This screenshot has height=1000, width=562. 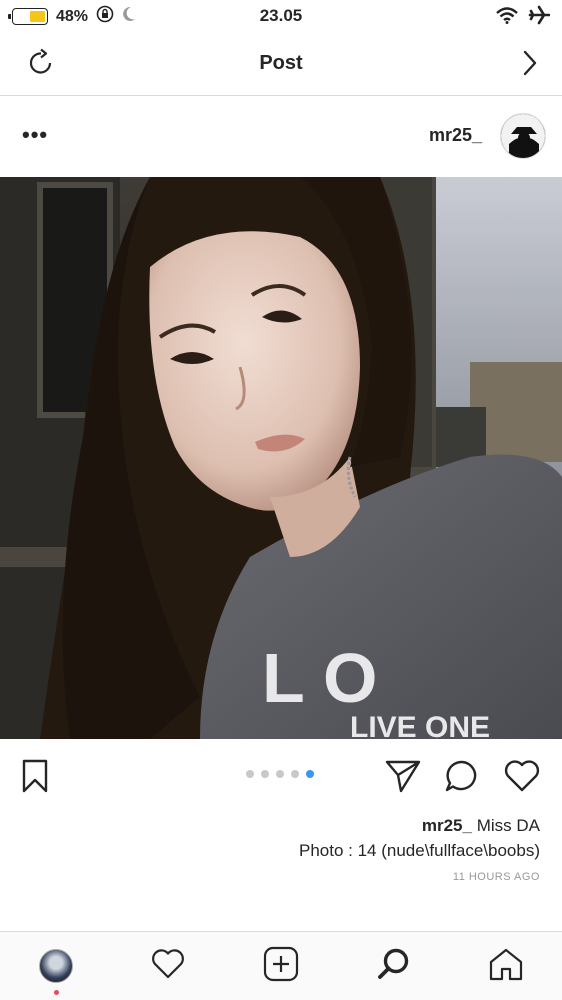 I want to click on tab-bar, so click(x=281, y=965).